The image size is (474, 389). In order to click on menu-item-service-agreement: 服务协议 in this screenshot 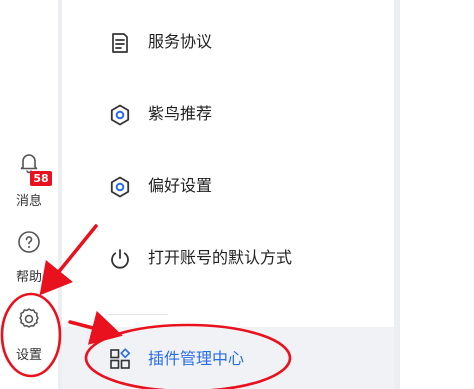, I will do `click(228, 42)`.